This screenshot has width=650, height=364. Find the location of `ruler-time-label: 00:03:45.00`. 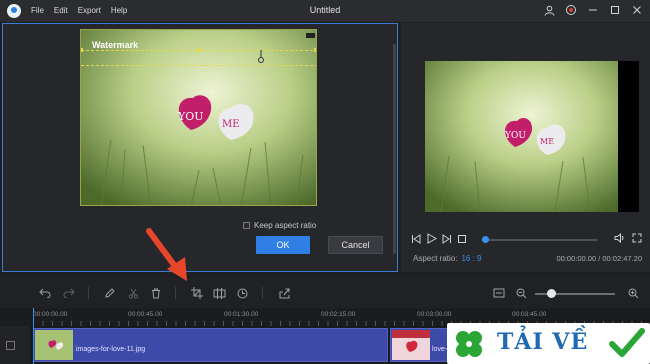

ruler-time-label: 00:03:45.00 is located at coordinates (529, 314).